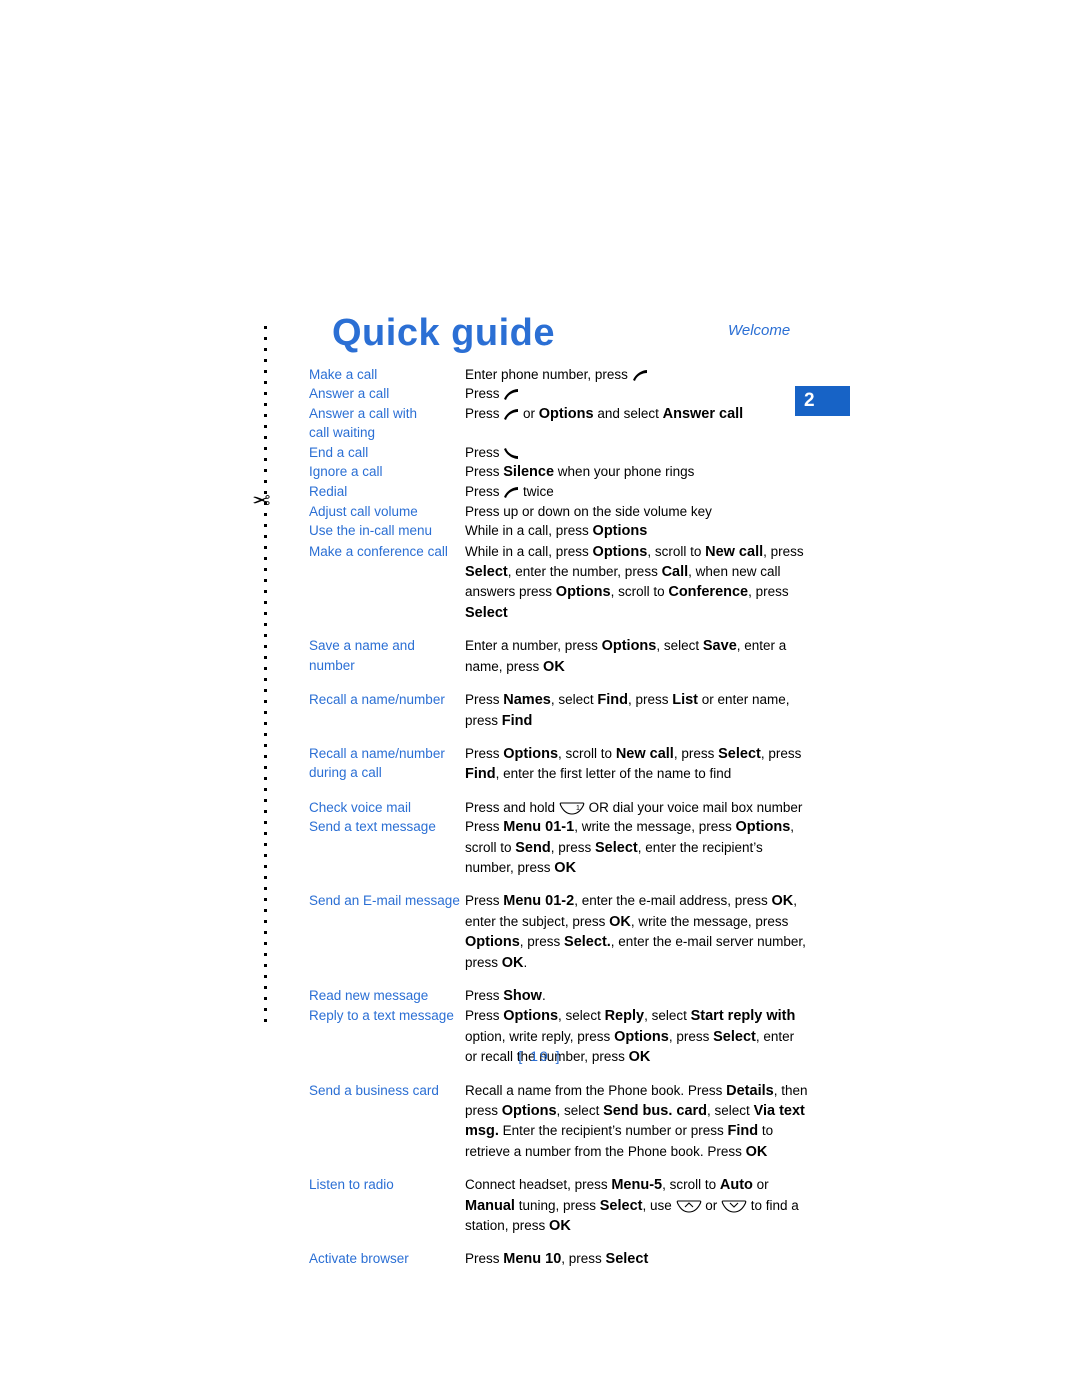 The image size is (1080, 1397). What do you see at coordinates (363, 423) in the screenshot?
I see `row-label: Answer a call with call waiting` at bounding box center [363, 423].